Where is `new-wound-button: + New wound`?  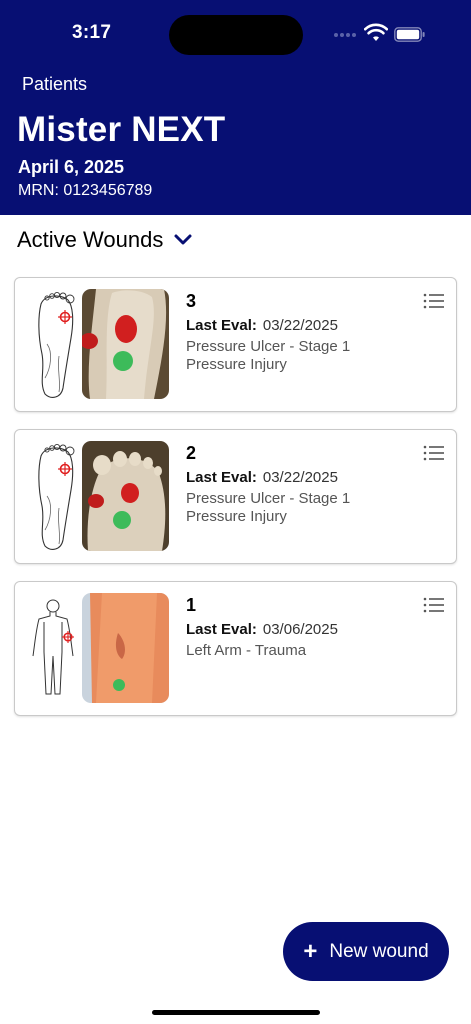 new-wound-button: + New wound is located at coordinates (366, 951).